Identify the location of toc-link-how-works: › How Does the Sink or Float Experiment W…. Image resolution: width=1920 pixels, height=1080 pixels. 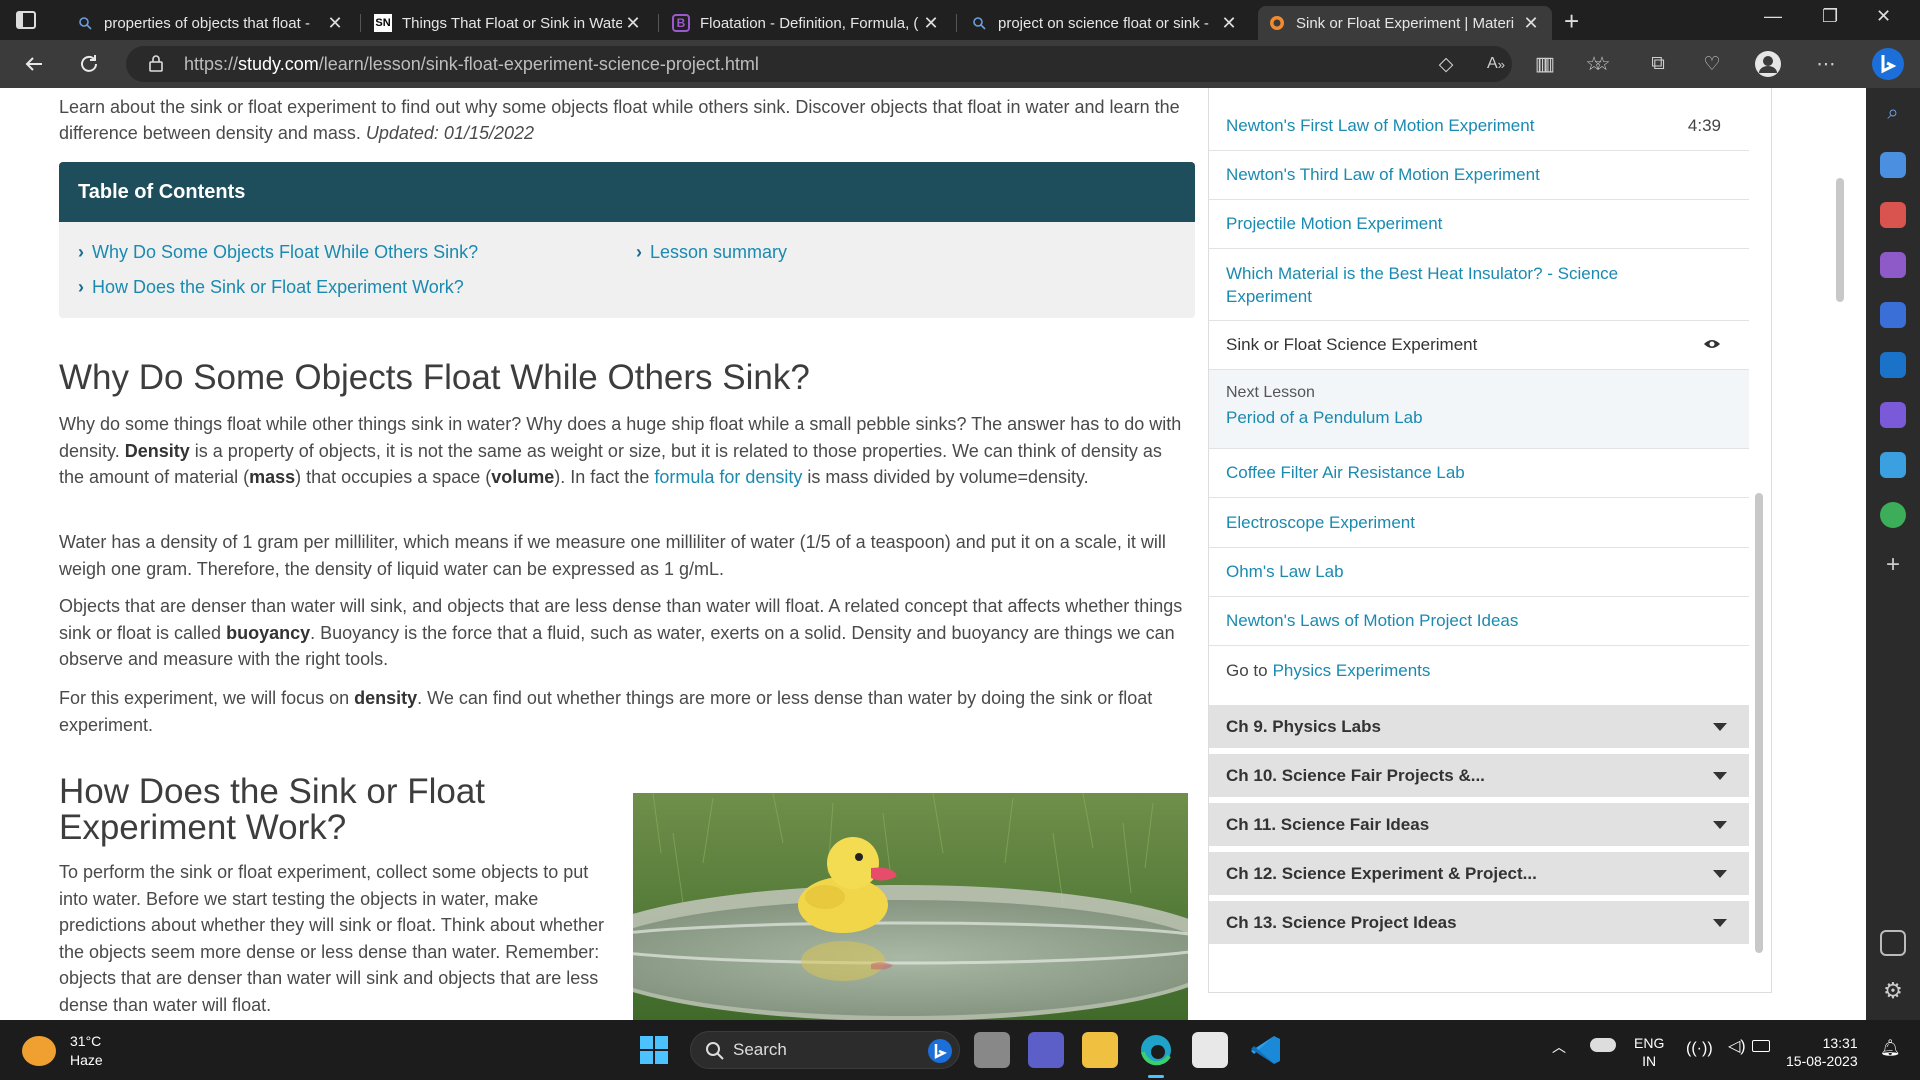
(271, 287).